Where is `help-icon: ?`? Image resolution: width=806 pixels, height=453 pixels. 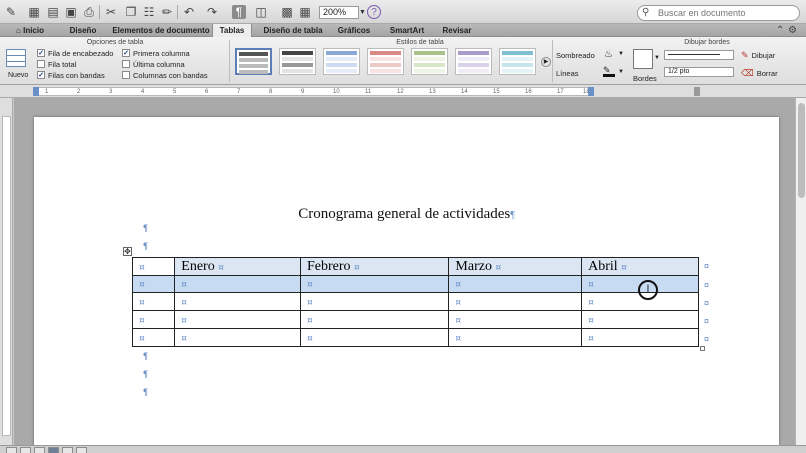
help-icon: ? is located at coordinates (374, 12).